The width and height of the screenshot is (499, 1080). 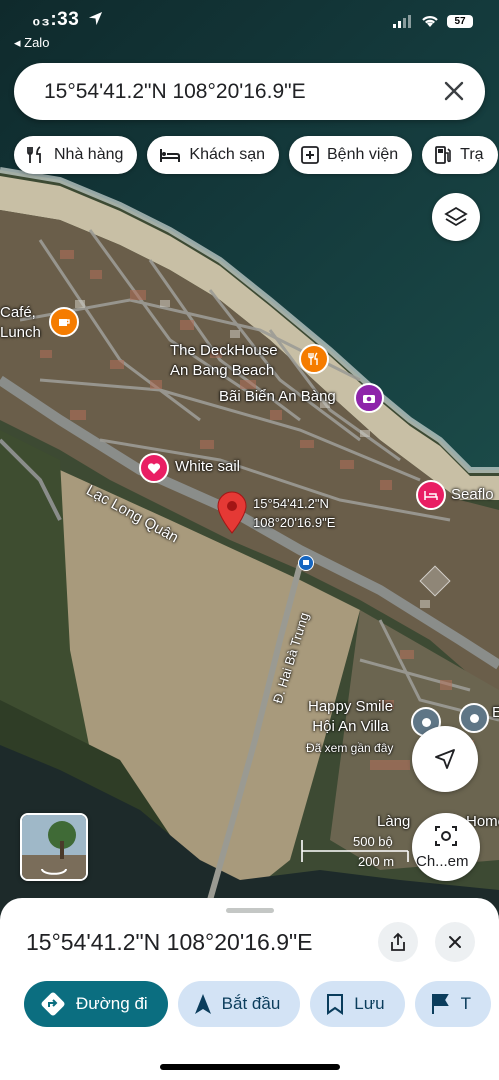 I want to click on status-icons: 57, so click(x=433, y=21).